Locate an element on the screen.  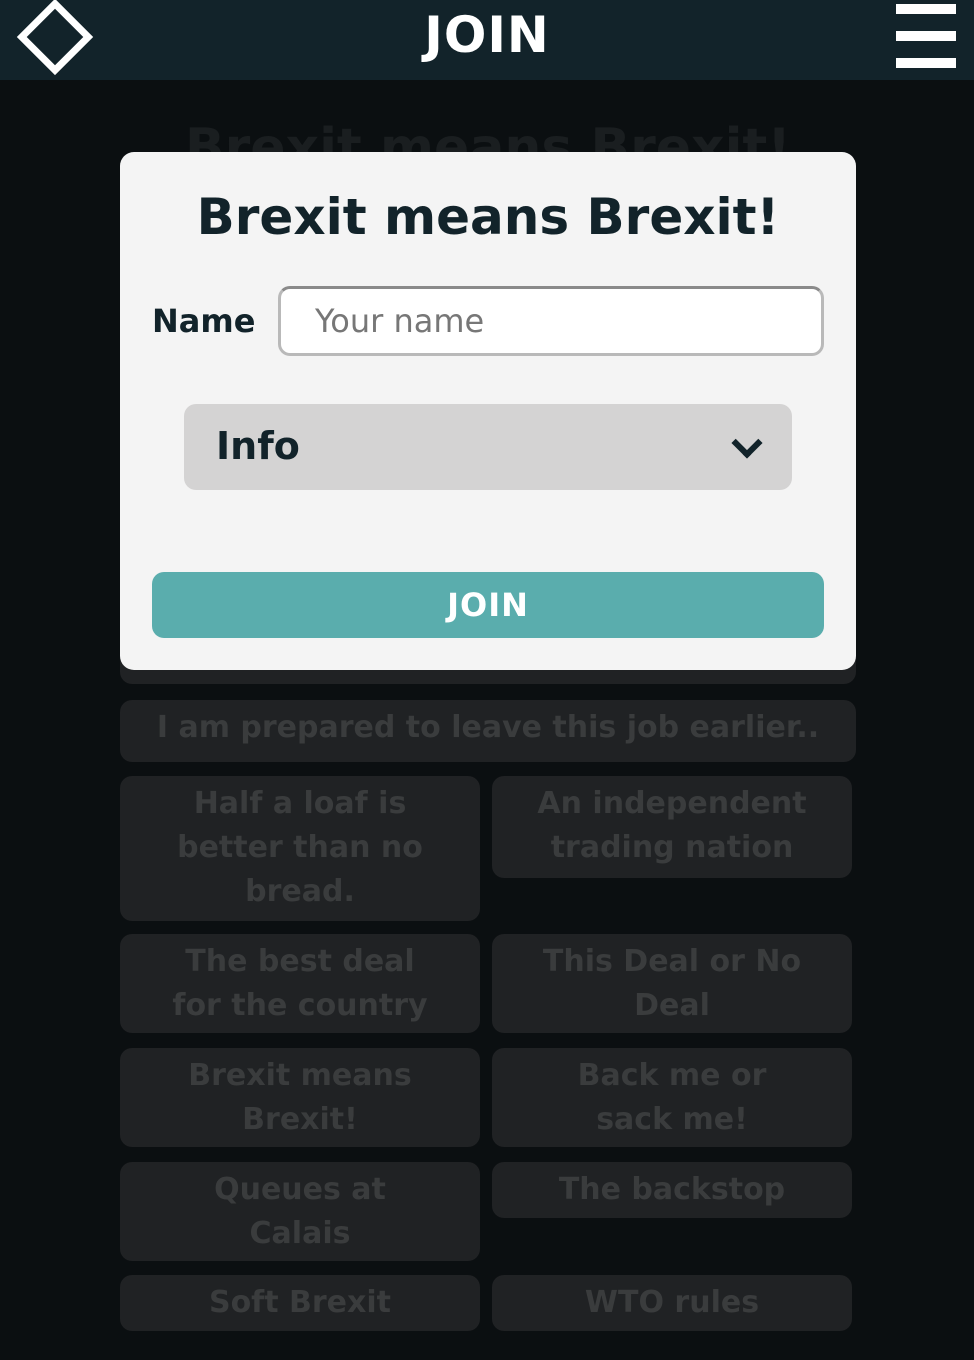
name-input is located at coordinates (551, 321).